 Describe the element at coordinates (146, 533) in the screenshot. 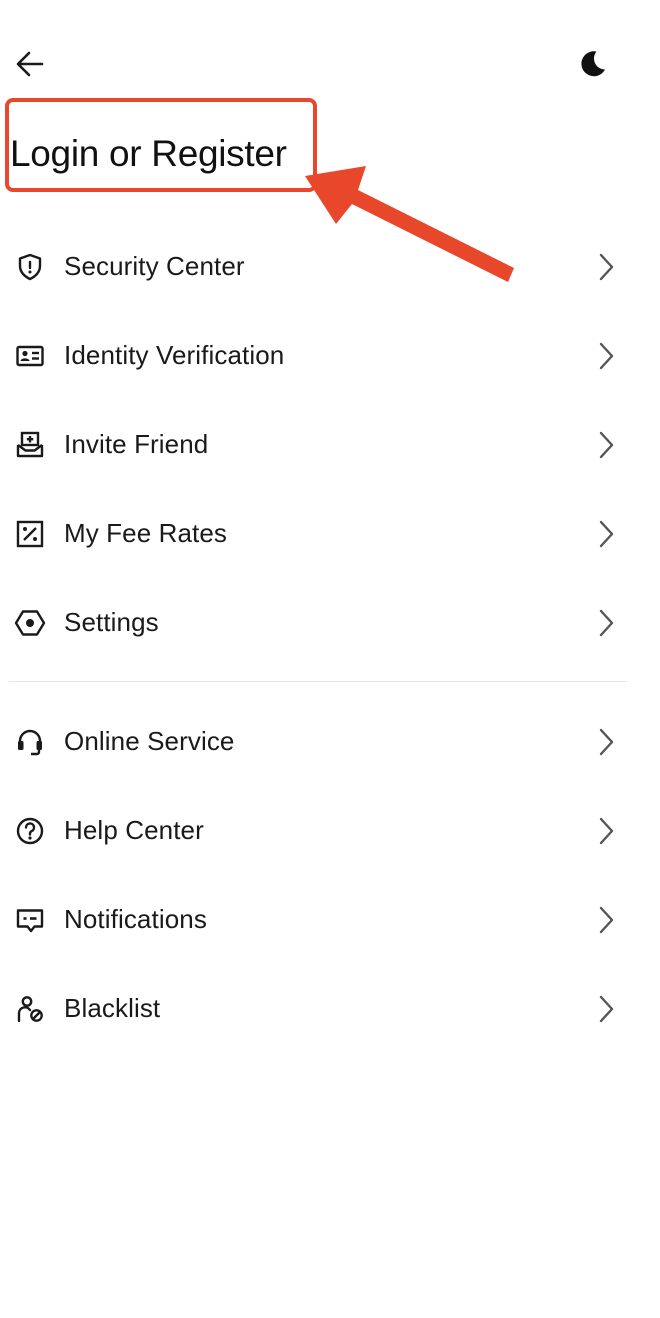

I see `menu-item-label: My Fee Rates` at that location.